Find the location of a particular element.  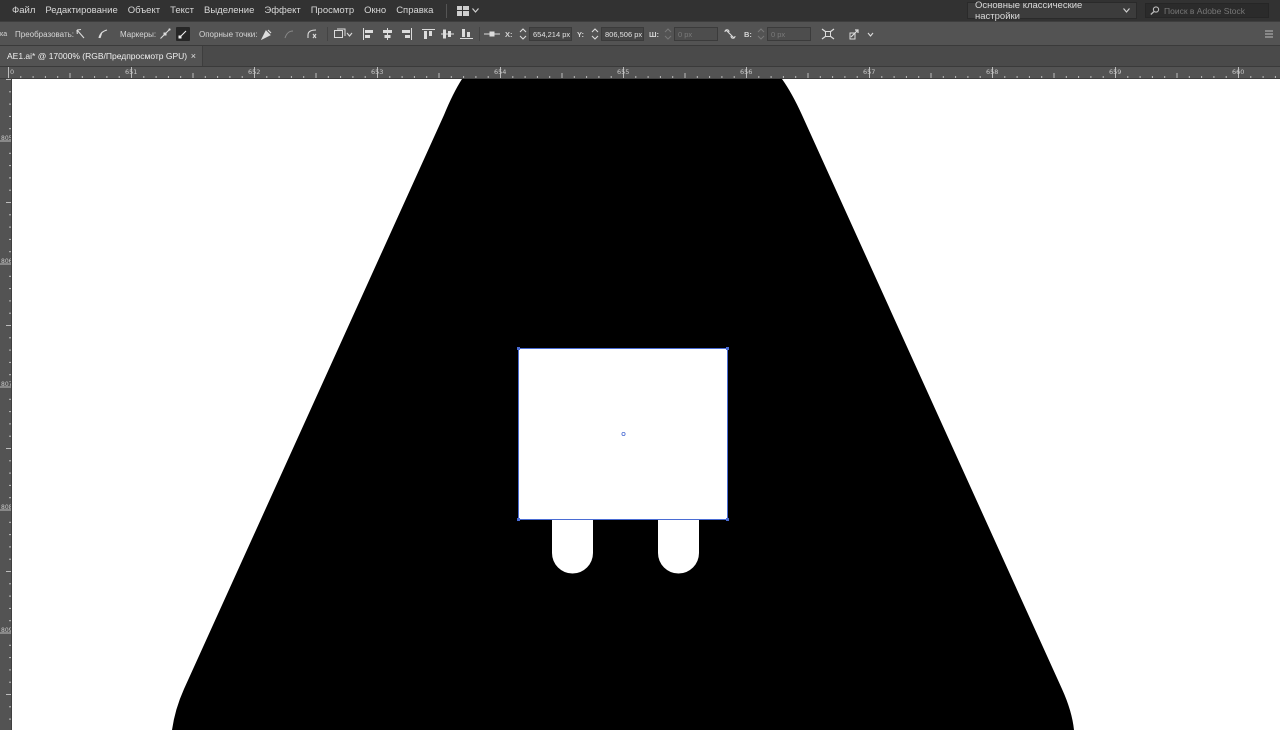

ruler-label: 659 is located at coordinates (1115, 72).